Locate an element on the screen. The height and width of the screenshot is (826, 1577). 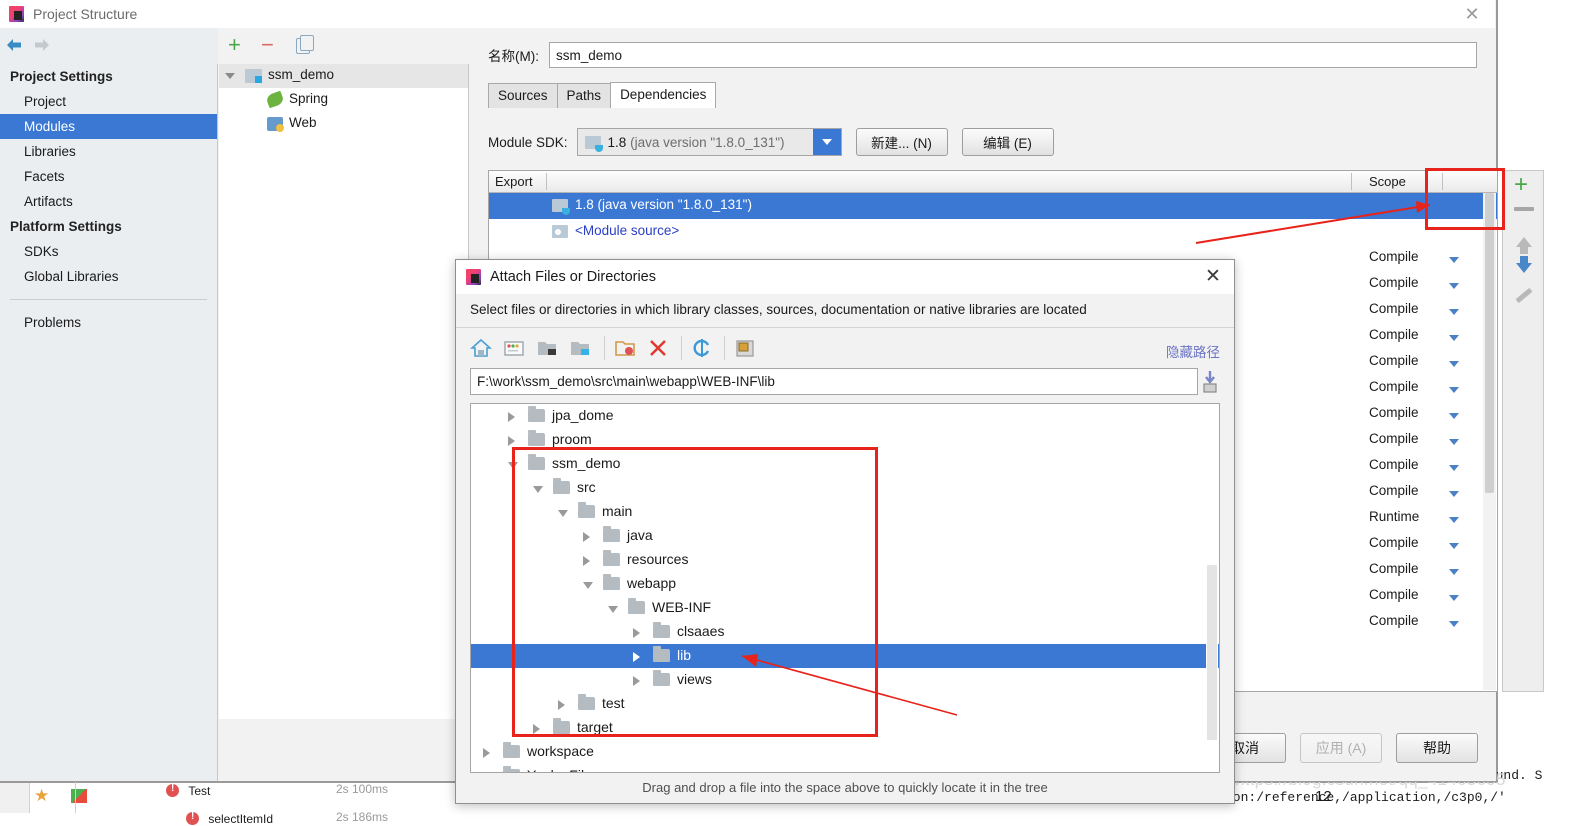
sidebar-item-modules: Modules is located at coordinates (108, 126).